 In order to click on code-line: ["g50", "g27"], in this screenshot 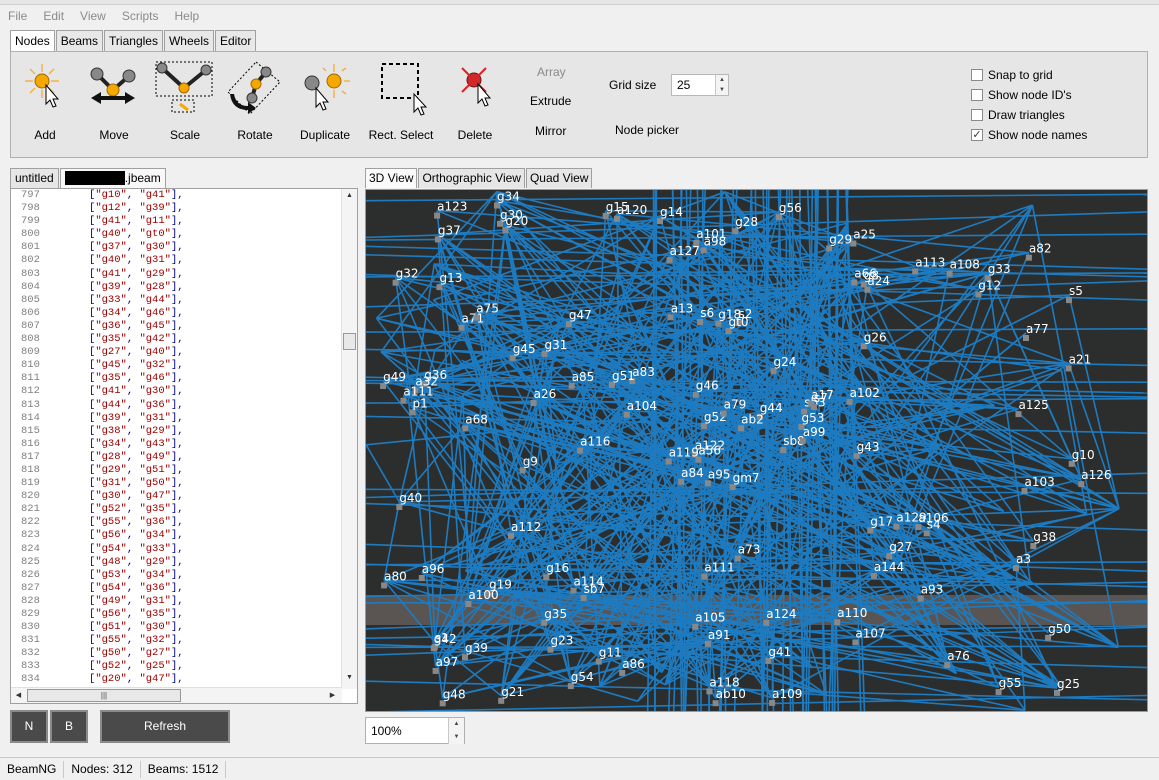, I will do `click(214, 653)`.